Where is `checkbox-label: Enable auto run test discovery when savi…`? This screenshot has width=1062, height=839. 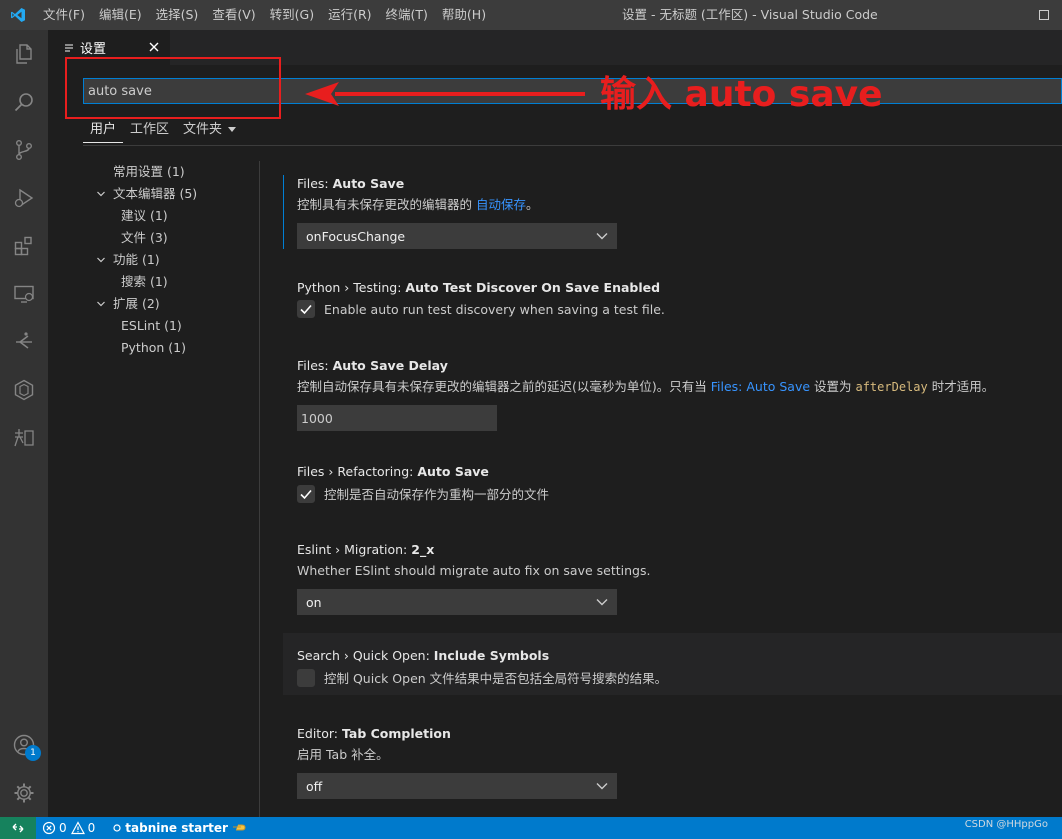
checkbox-label: Enable auto run test discovery when savi… is located at coordinates (494, 309).